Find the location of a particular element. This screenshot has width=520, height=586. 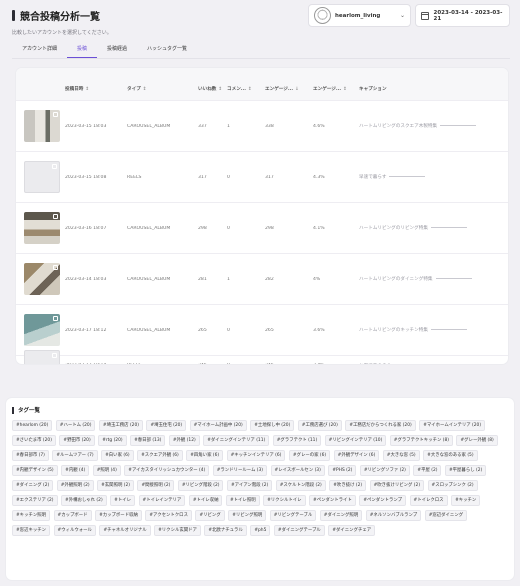

tag-chip: #吹き抜け (2) is located at coordinates (348, 486).